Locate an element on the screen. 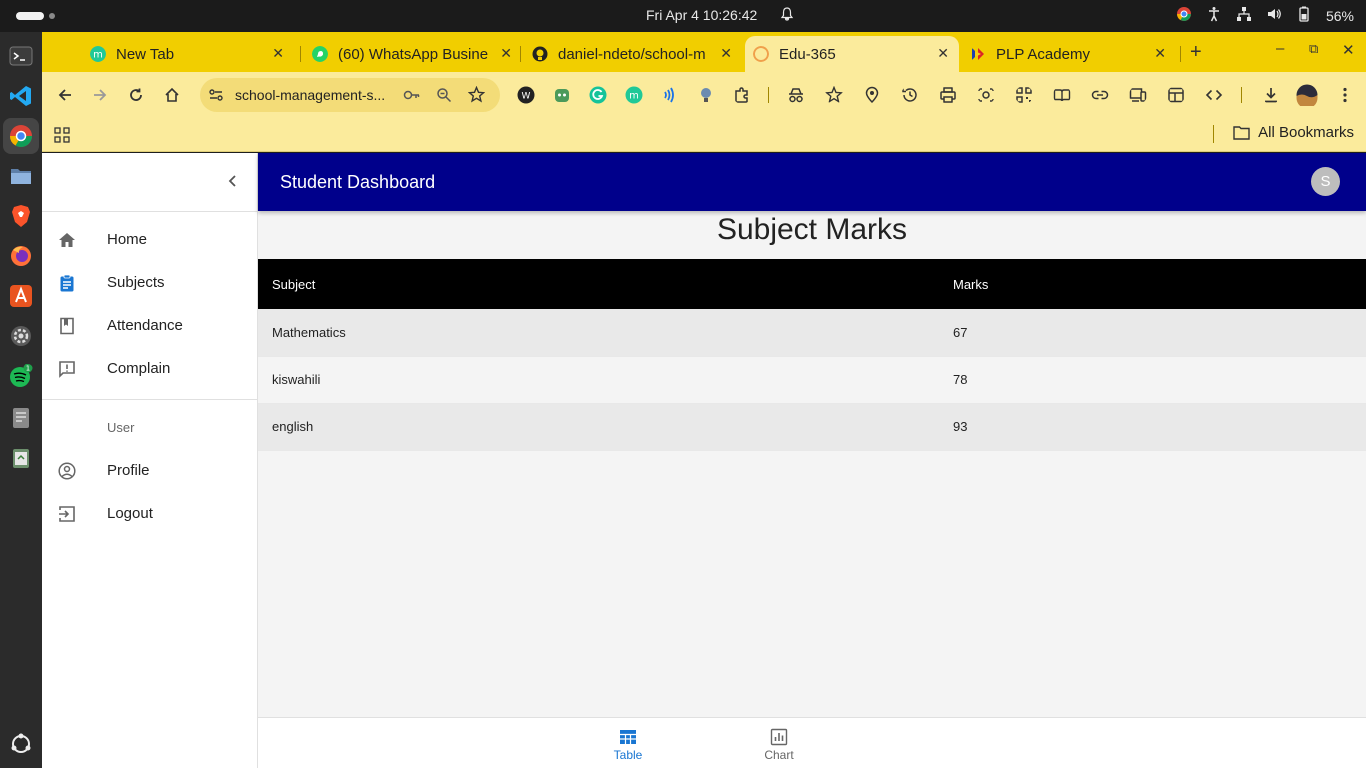 The image size is (1366, 768). qr-code-icon is located at coordinates (1024, 95).